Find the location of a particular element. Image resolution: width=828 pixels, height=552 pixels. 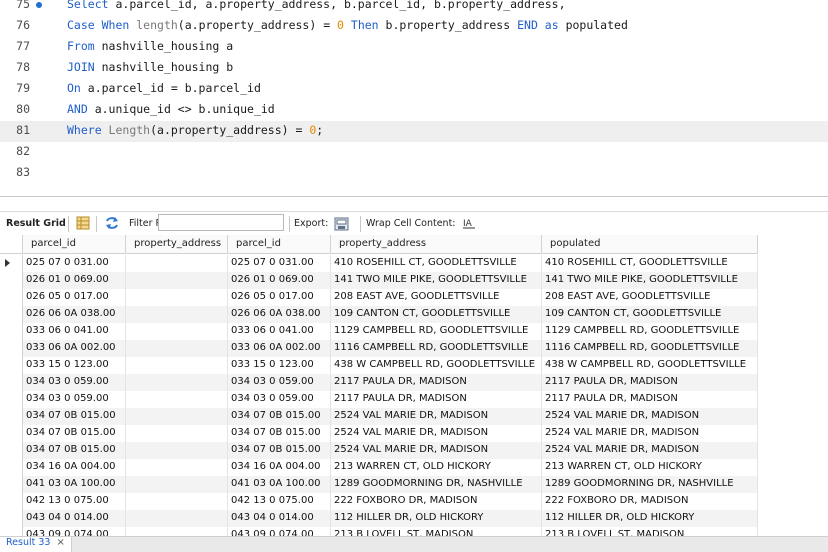

cell-property-address-b: 1129 CAMPBELL RD, GOODLETTSVILLE is located at coordinates (436, 331).